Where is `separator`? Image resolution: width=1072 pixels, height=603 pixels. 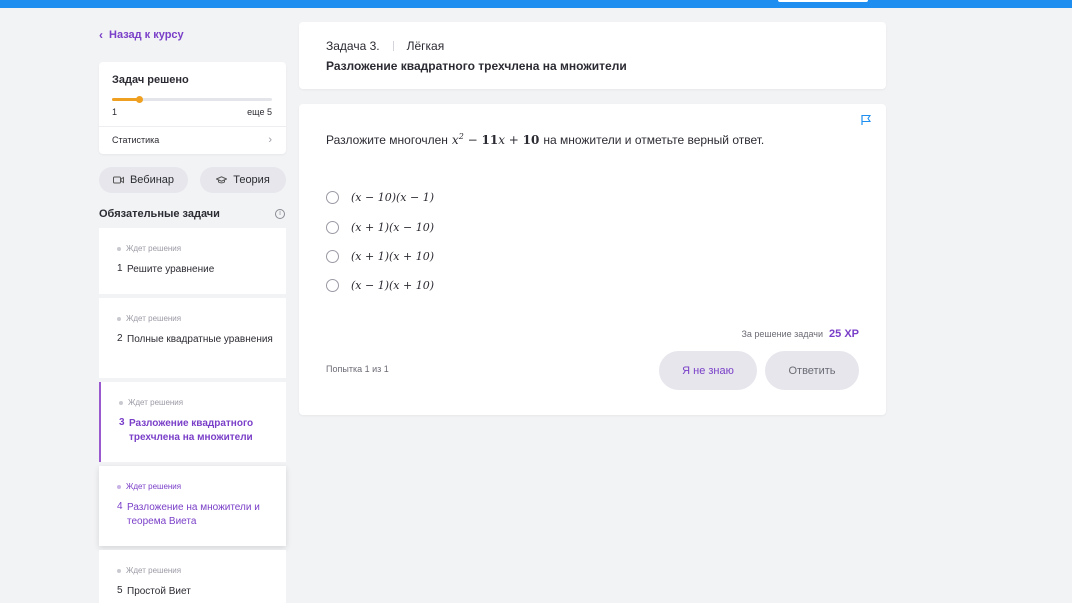 separator is located at coordinates (393, 46).